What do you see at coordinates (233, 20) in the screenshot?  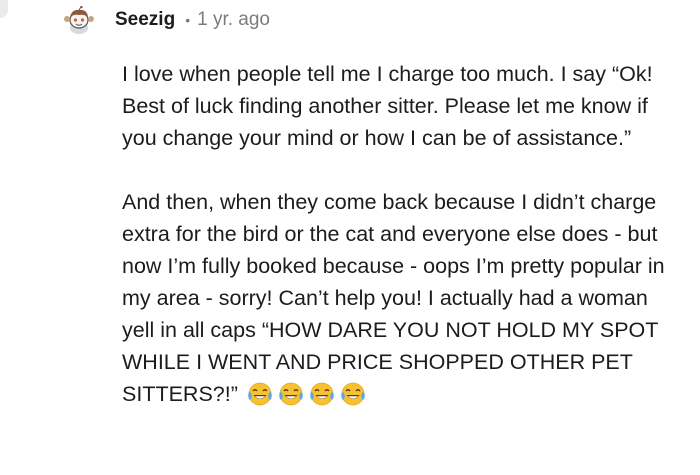 I see `comment-timestamp: 1 yr. ago` at bounding box center [233, 20].